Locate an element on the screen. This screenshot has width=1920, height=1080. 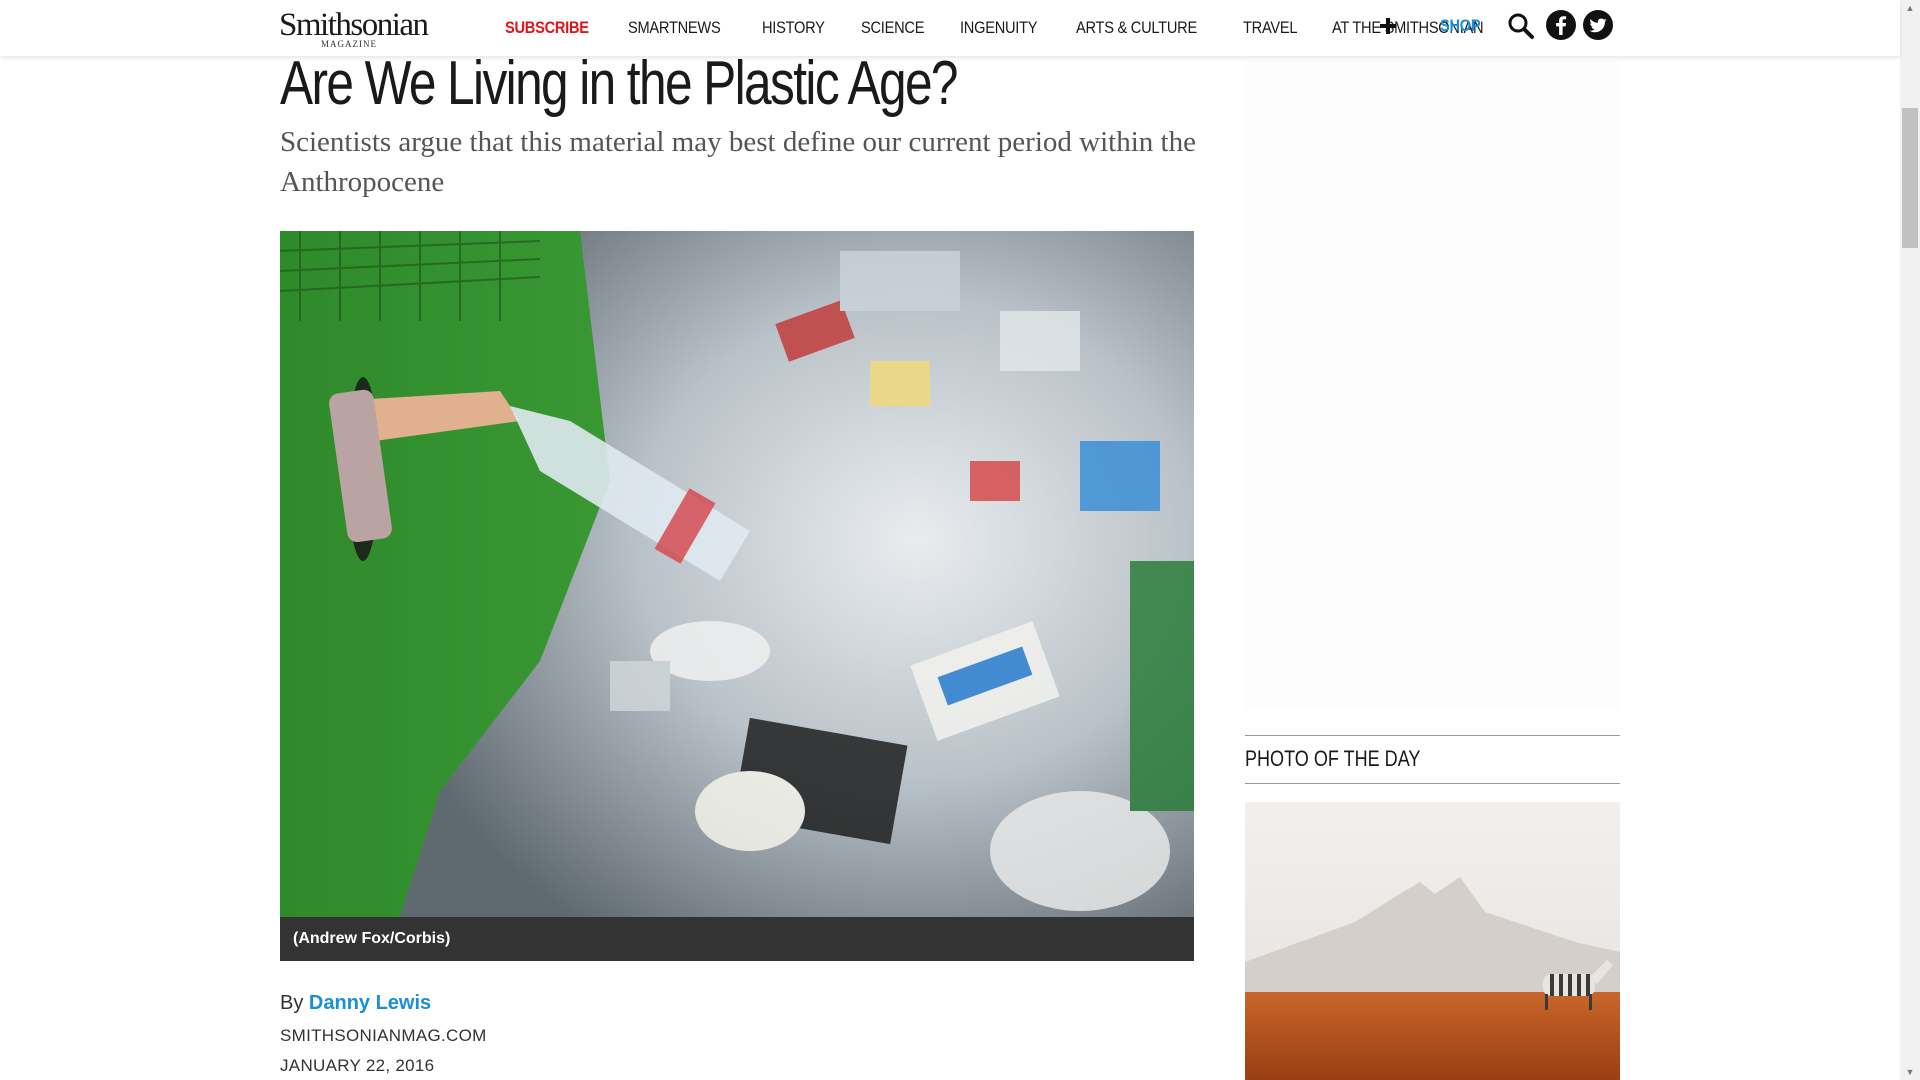
smithsonian-logo: Smithsonian MAGAZINE is located at coordinates (354, 28).